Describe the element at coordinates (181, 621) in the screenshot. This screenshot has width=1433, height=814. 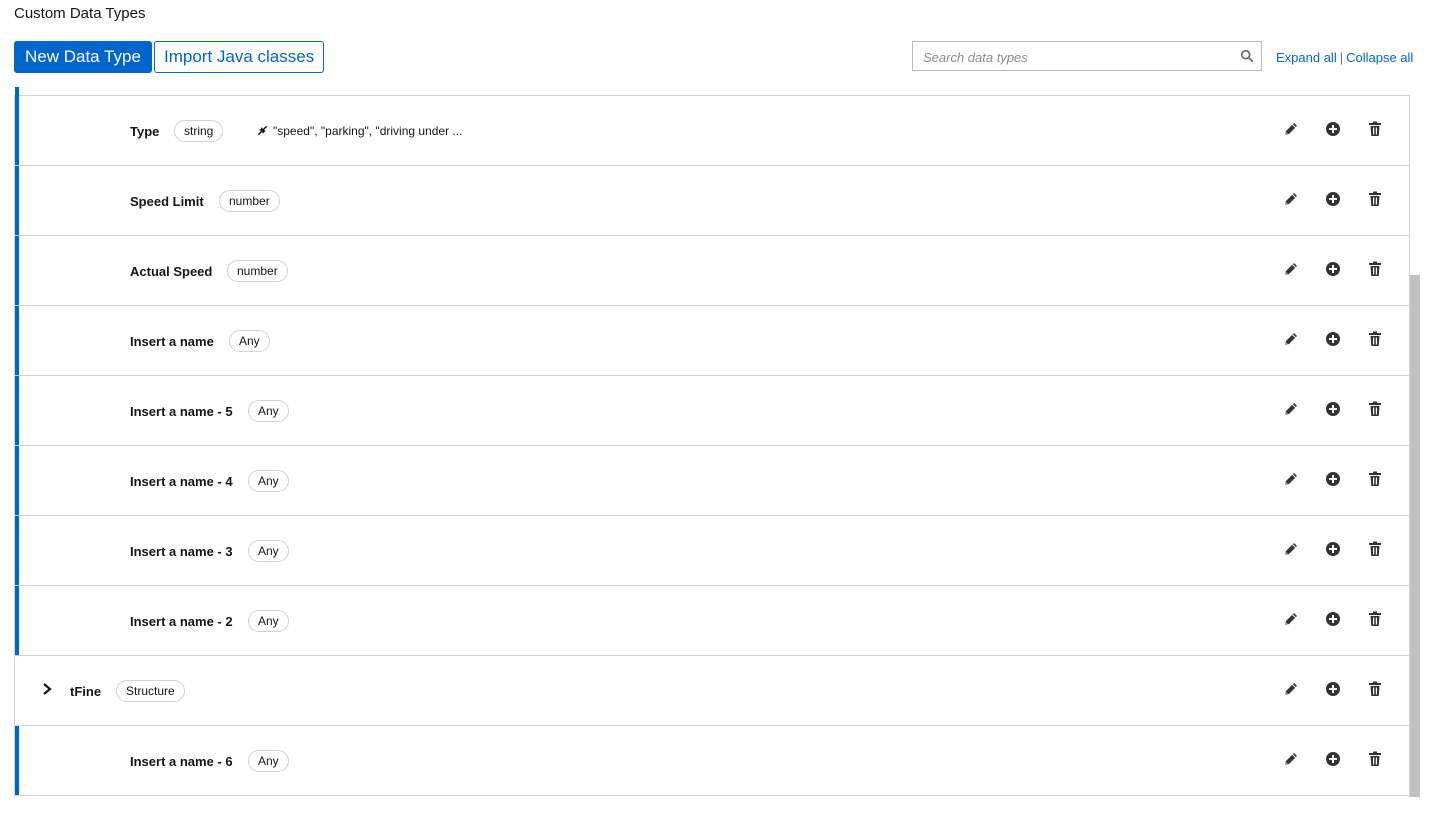
I see `data-type-name: Insert a name - 2` at that location.